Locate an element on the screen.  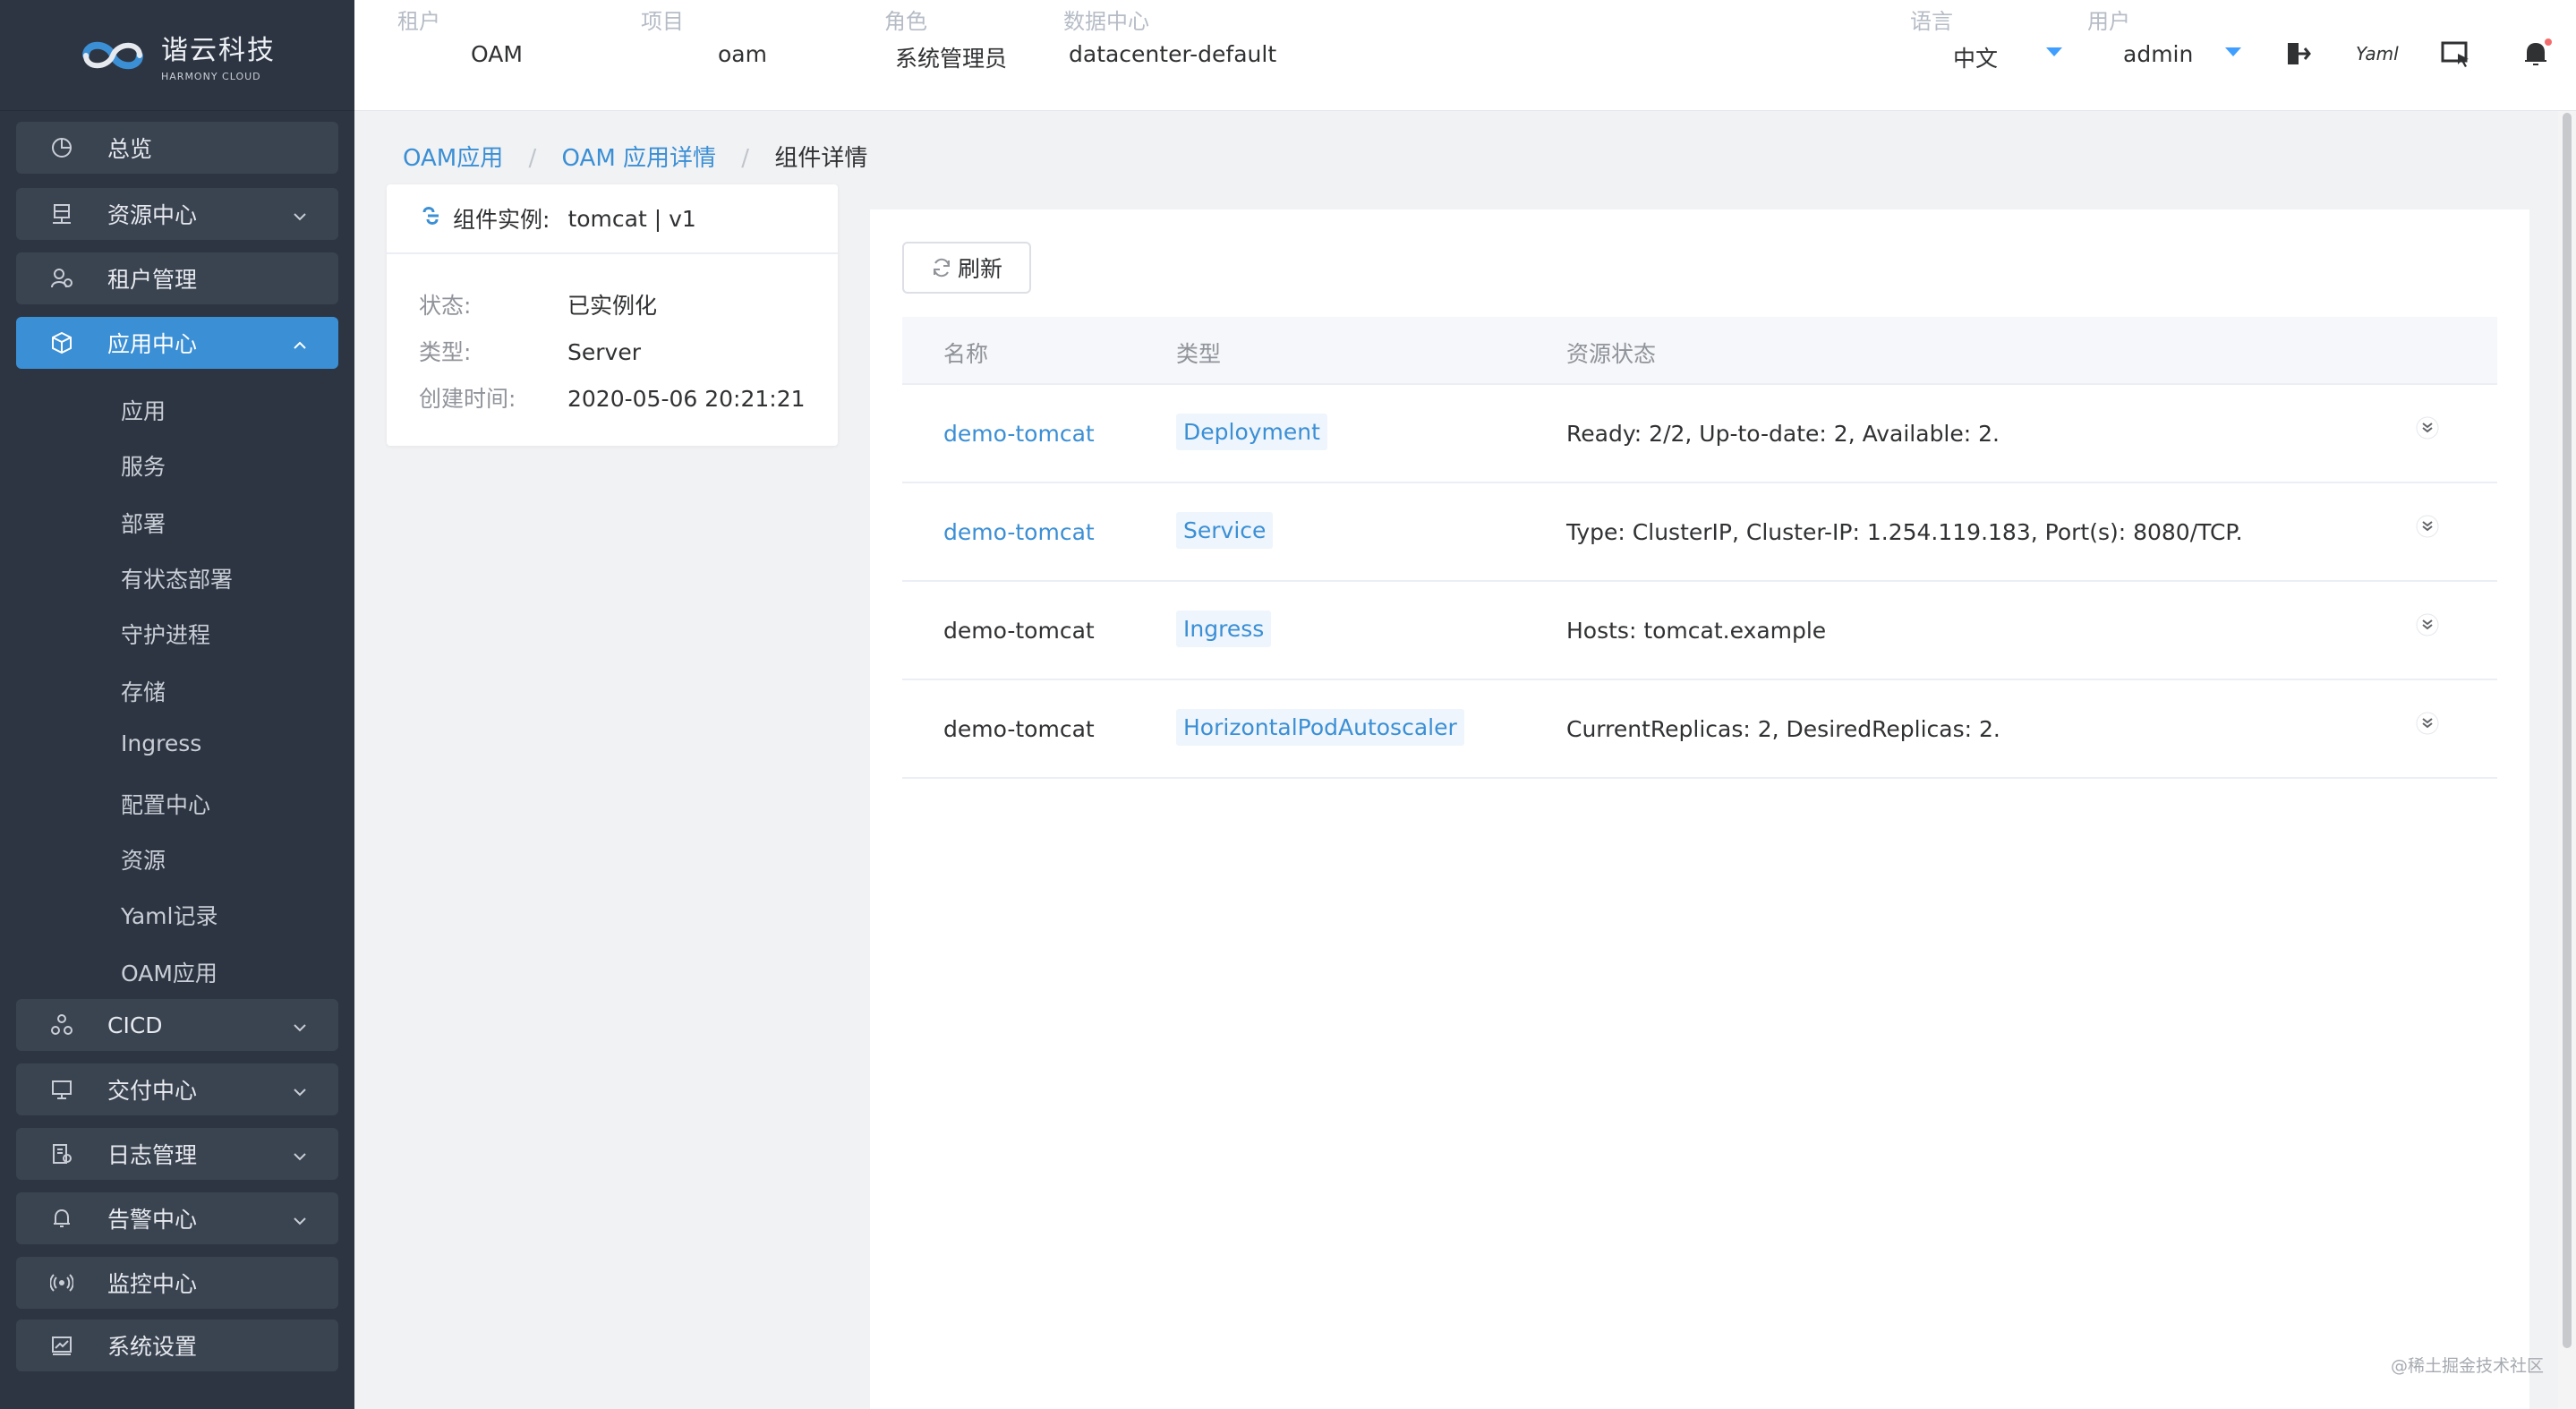
language-label: 语言 is located at coordinates (1931, 21).